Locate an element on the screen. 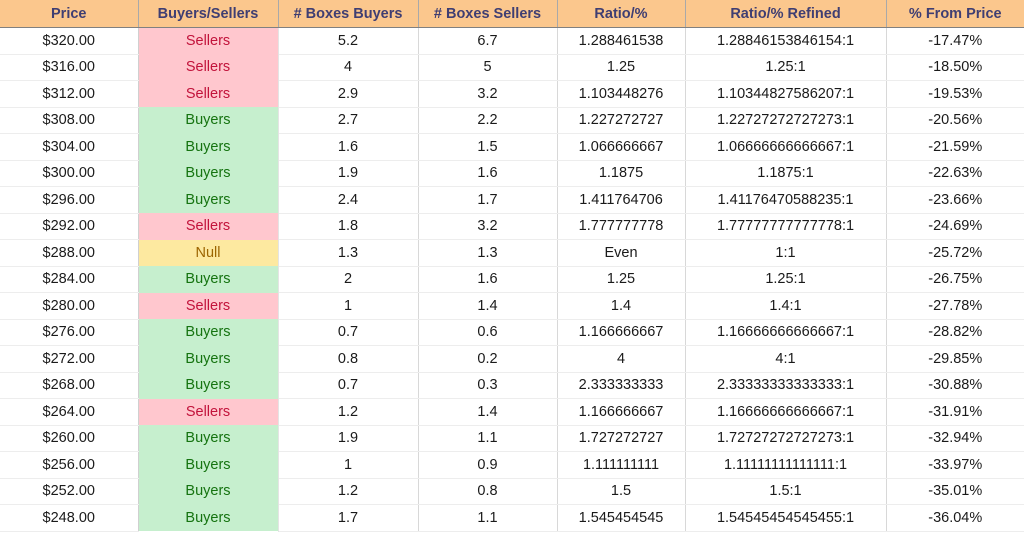 This screenshot has width=1024, height=534. cell-price: $248.00 is located at coordinates (69, 518).